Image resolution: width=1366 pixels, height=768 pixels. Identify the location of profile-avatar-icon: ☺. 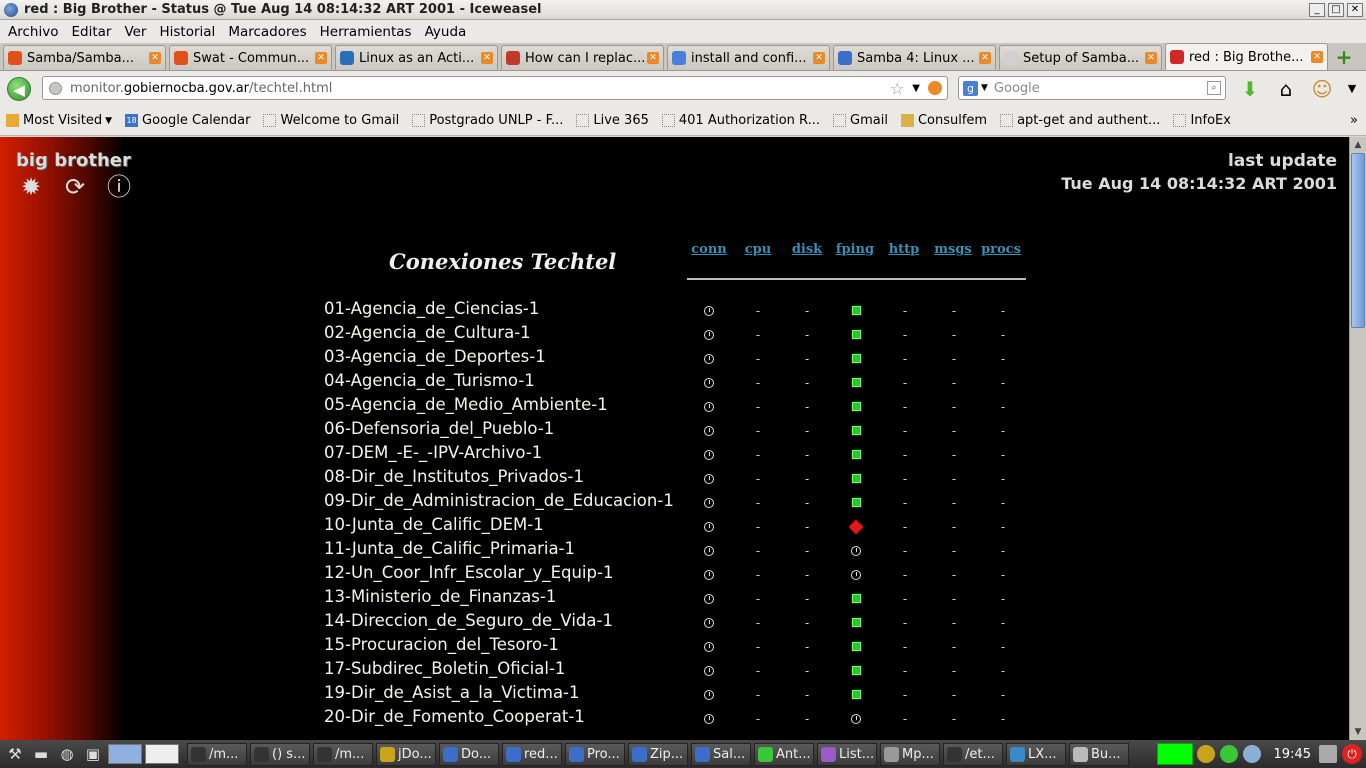
(1322, 89).